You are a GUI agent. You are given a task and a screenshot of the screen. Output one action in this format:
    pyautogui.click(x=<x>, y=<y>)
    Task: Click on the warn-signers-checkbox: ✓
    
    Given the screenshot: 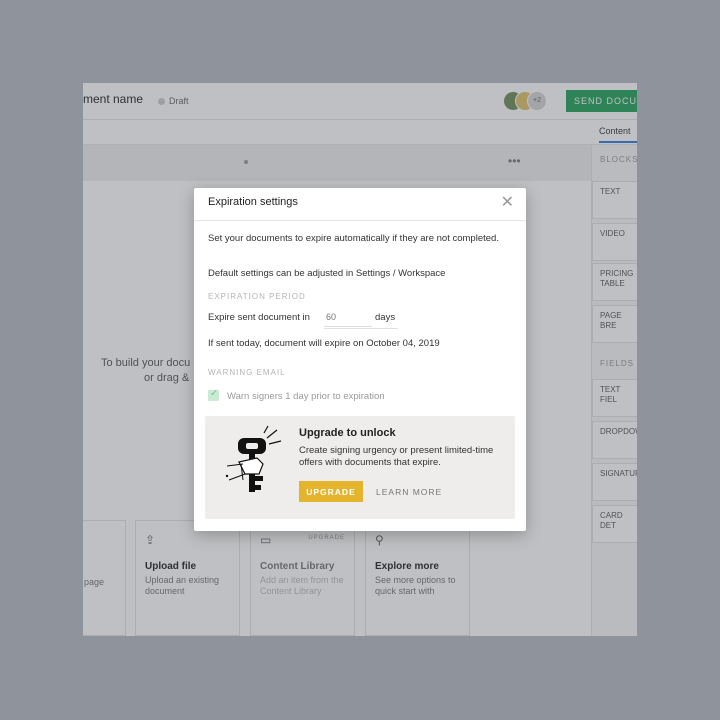 What is the action you would take?
    pyautogui.click(x=213, y=394)
    